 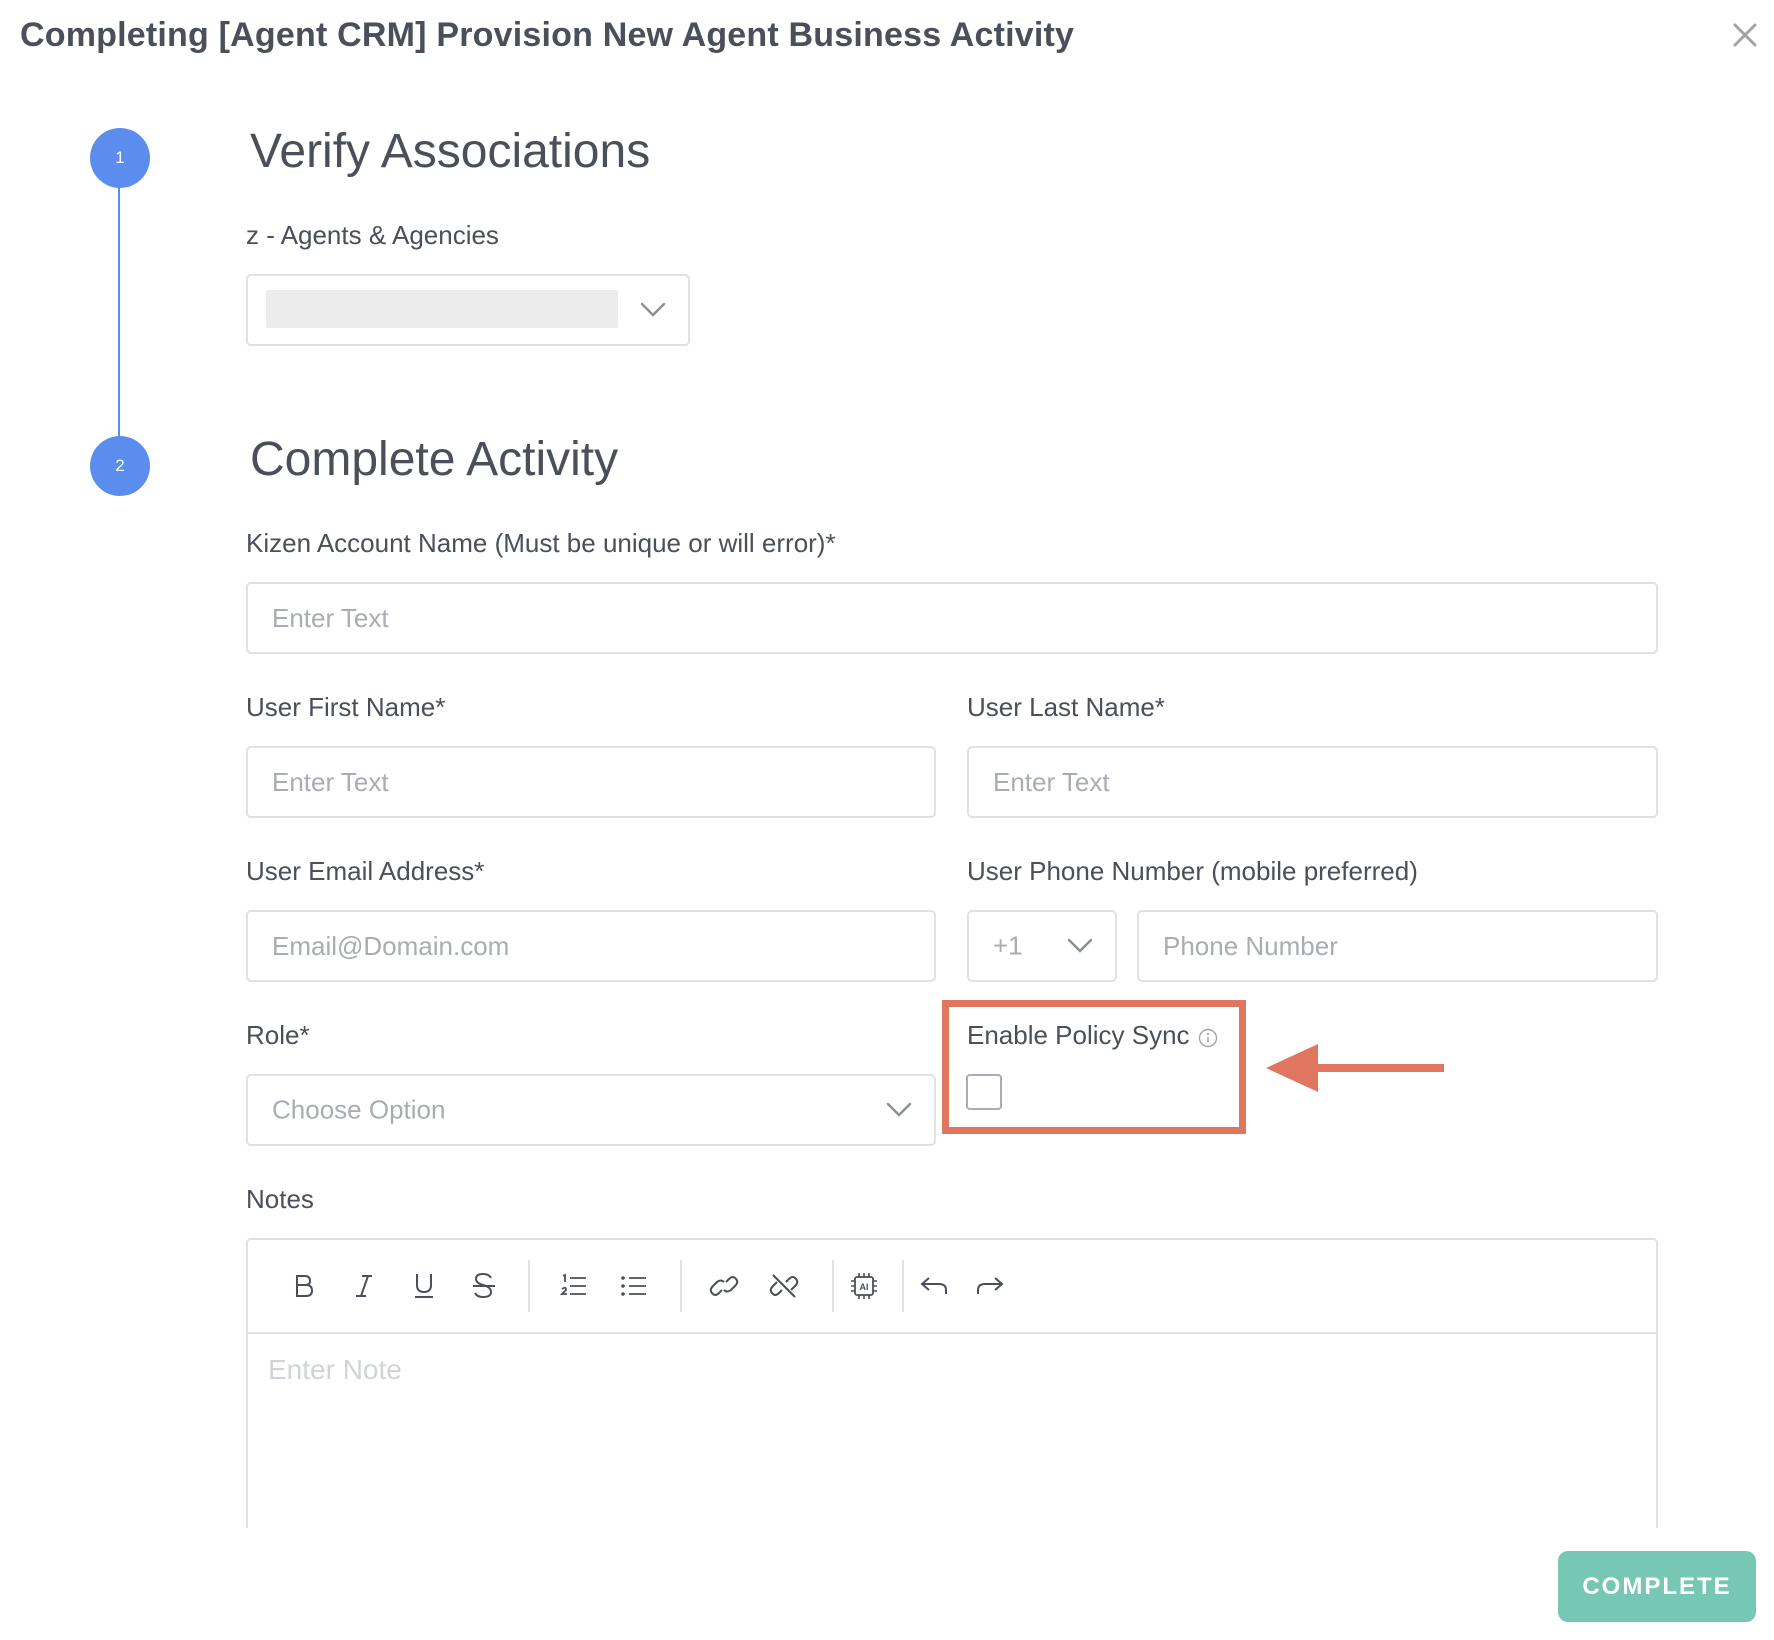 What do you see at coordinates (484, 1286) in the screenshot?
I see `strikethrough-icon` at bounding box center [484, 1286].